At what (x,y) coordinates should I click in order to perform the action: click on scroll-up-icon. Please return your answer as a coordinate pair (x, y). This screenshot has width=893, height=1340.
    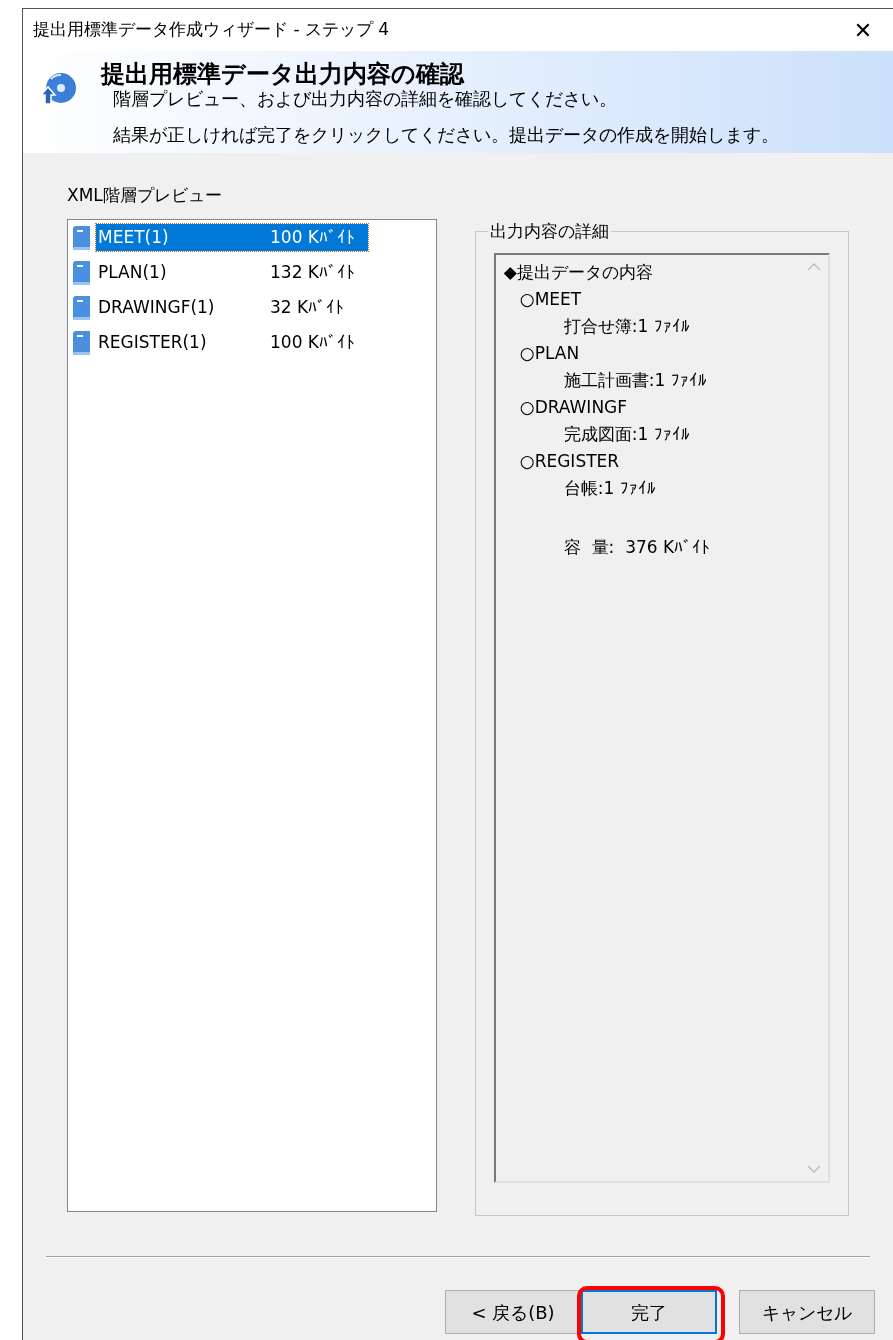
    Looking at the image, I should click on (814, 266).